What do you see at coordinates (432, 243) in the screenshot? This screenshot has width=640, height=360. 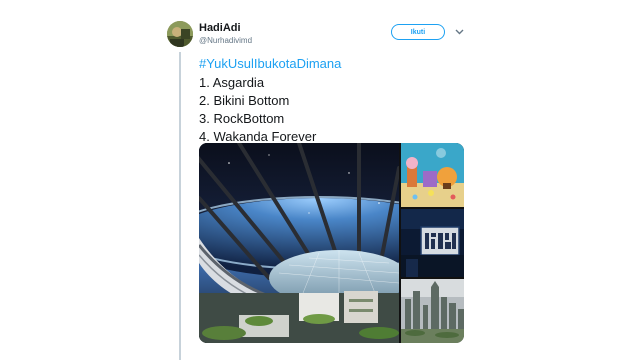 I see `rock-bottom-image` at bounding box center [432, 243].